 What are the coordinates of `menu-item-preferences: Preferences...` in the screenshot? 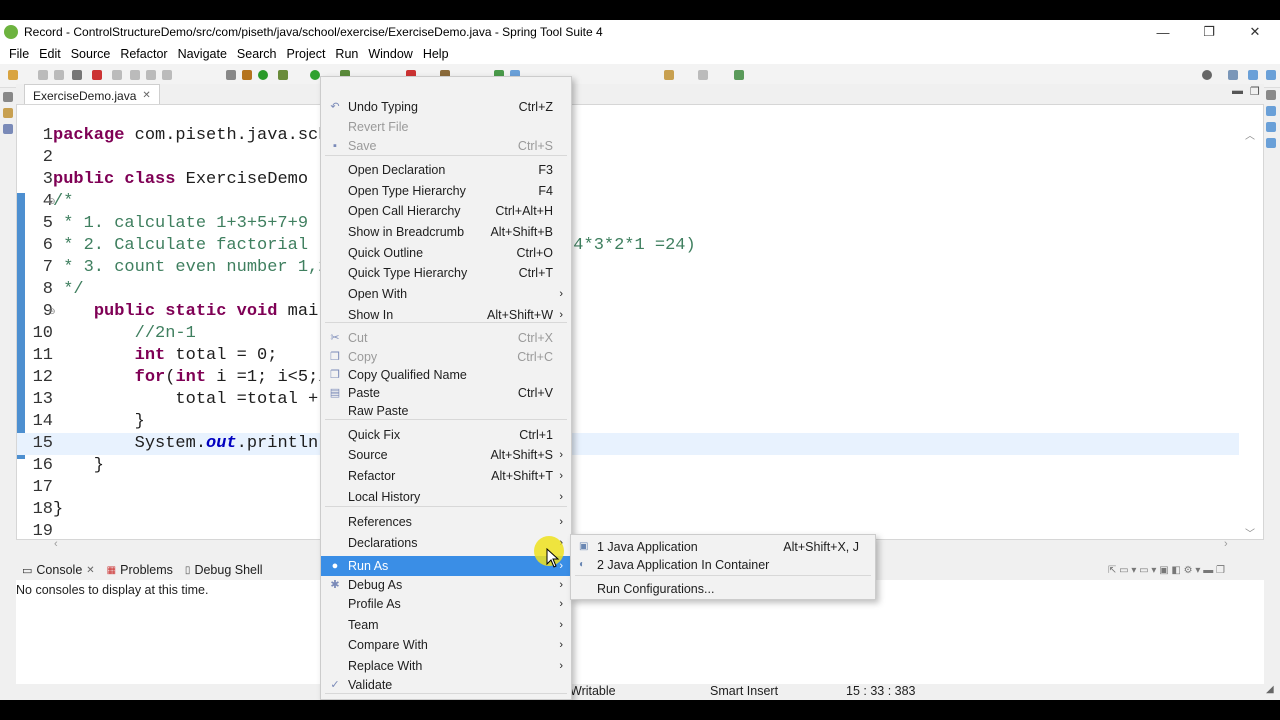 It's located at (446, 699).